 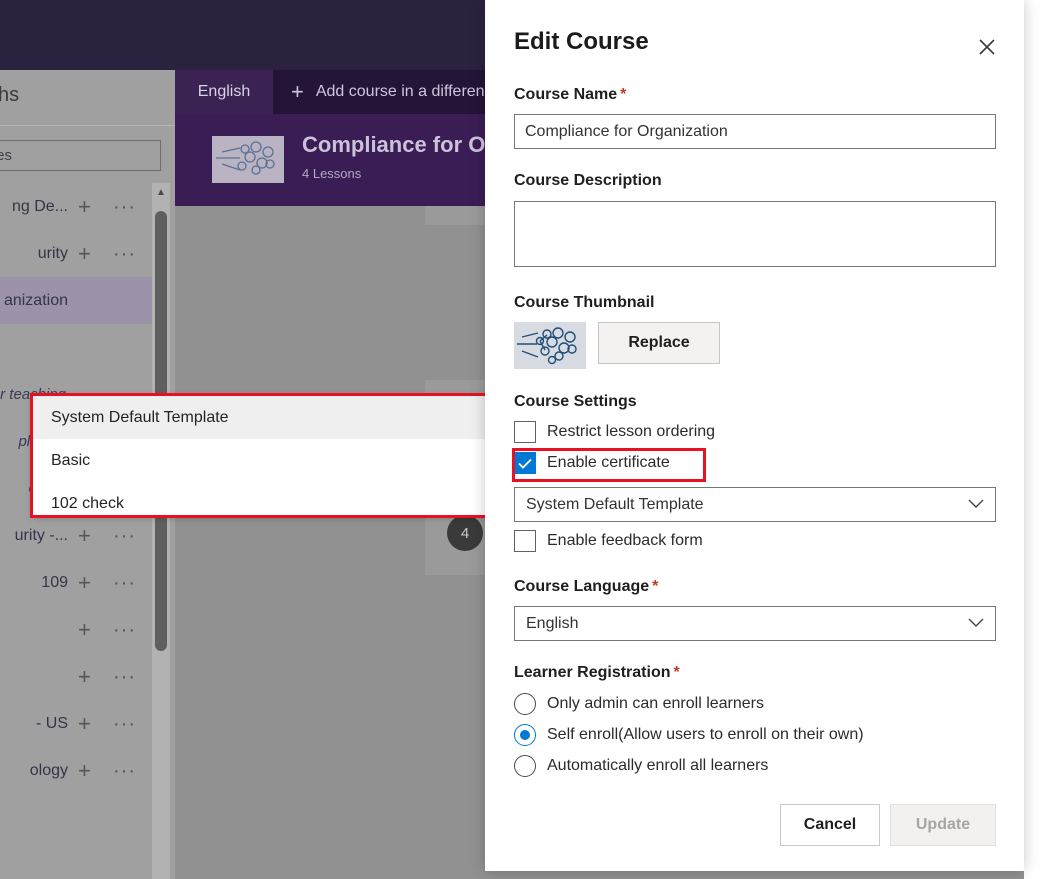 I want to click on course-name-input: Compliance for Organization, so click(x=755, y=131).